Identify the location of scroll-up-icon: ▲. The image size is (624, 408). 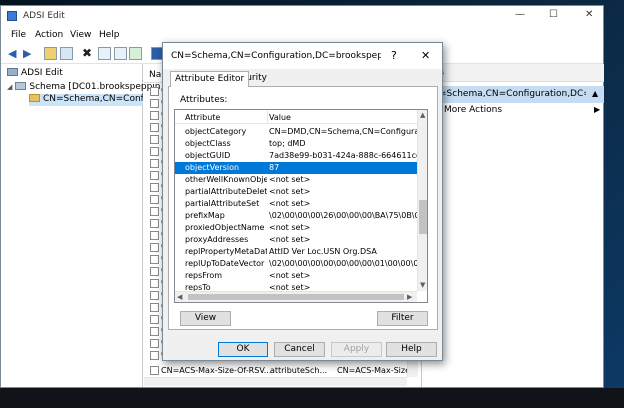
(422, 115).